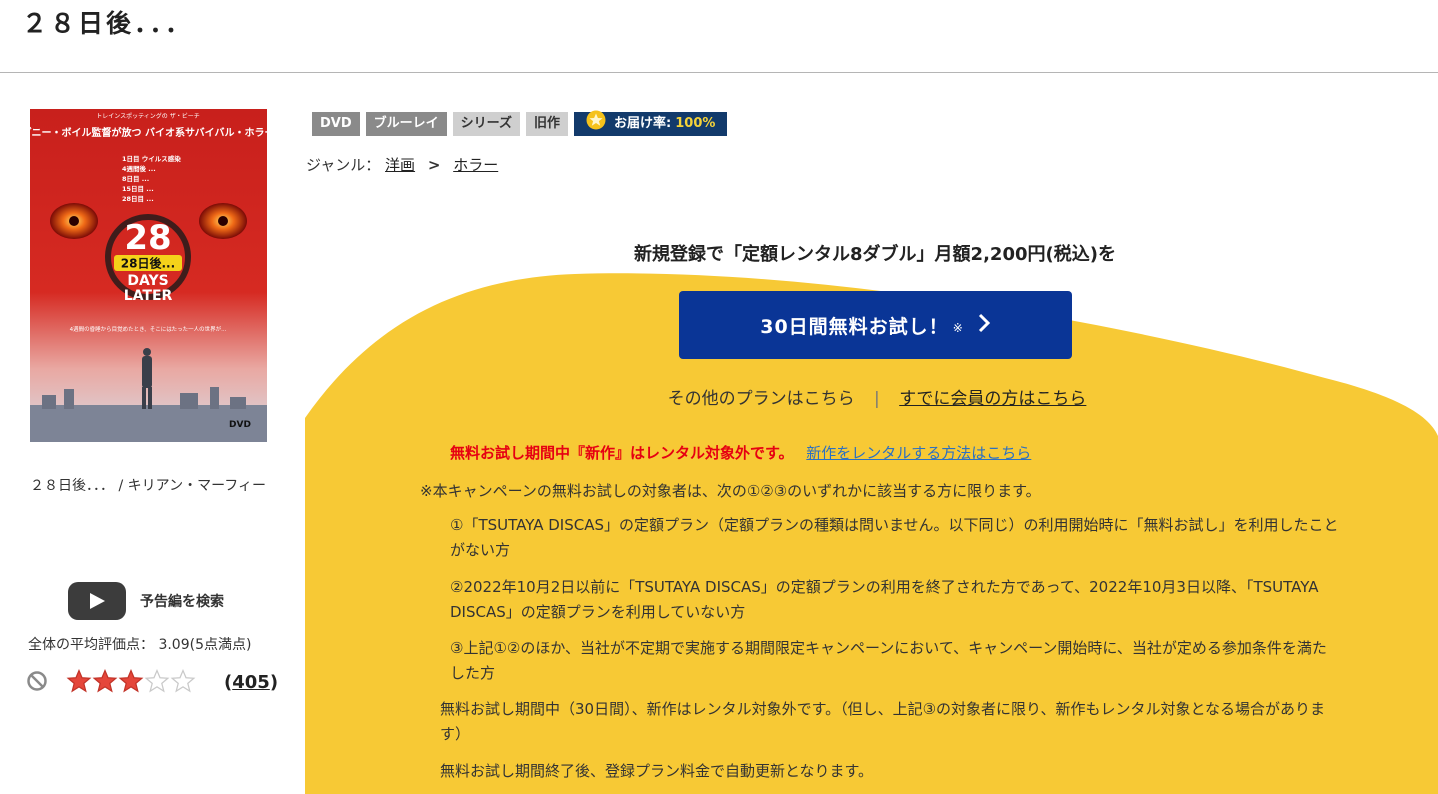  Describe the element at coordinates (719, 72) in the screenshot. I see `title-divider` at that location.